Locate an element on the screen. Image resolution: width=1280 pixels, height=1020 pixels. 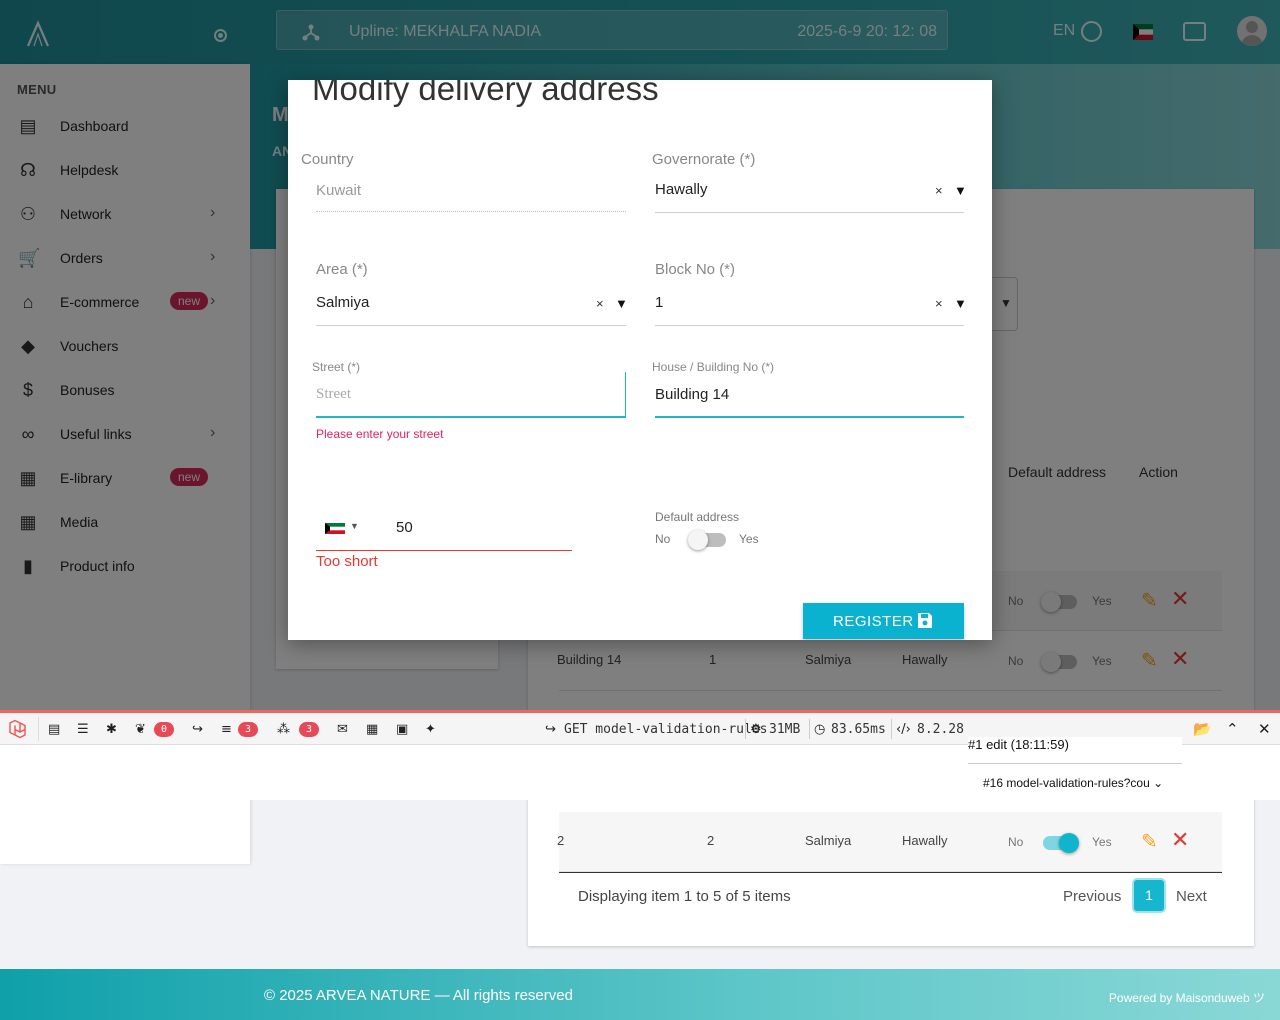
block-label: Block No (*) is located at coordinates (695, 269).